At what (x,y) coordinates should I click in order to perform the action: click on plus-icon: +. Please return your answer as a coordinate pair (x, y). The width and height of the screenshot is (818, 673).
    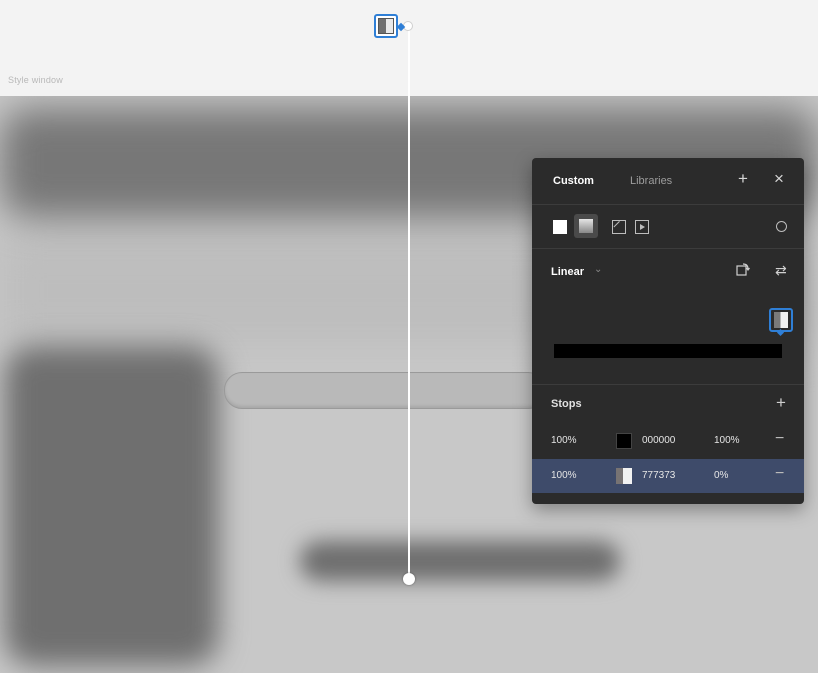
    Looking at the image, I should click on (743, 178).